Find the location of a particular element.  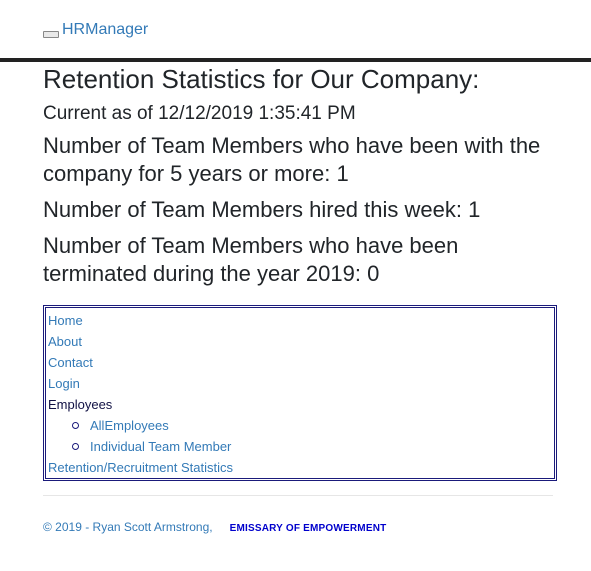

nav-item-contact: Contact is located at coordinates (301, 362).